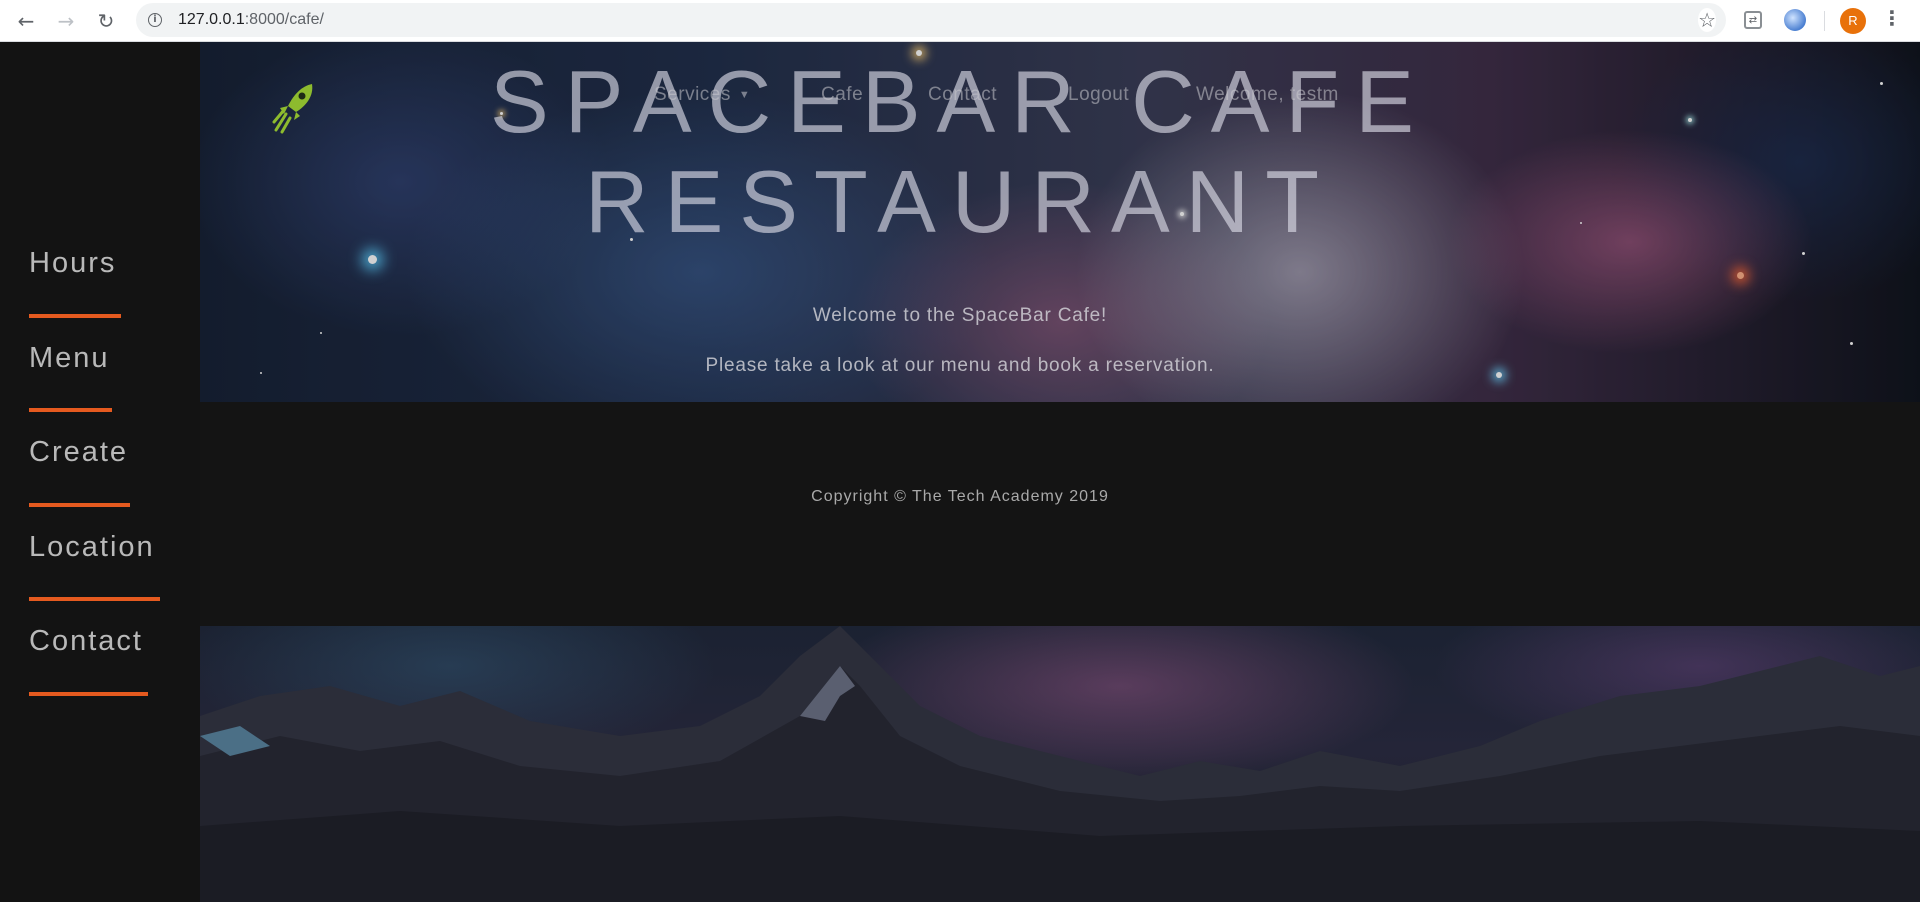 Image resolution: width=1920 pixels, height=902 pixels. Describe the element at coordinates (78, 452) in the screenshot. I see `sidebar-item-create: Create` at that location.